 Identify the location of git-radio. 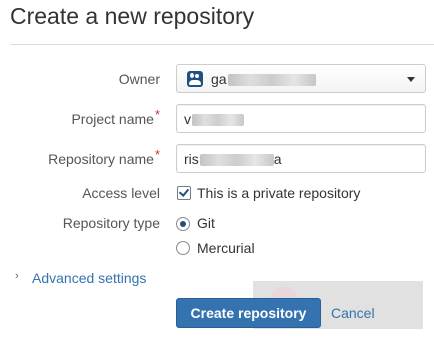
(183, 224).